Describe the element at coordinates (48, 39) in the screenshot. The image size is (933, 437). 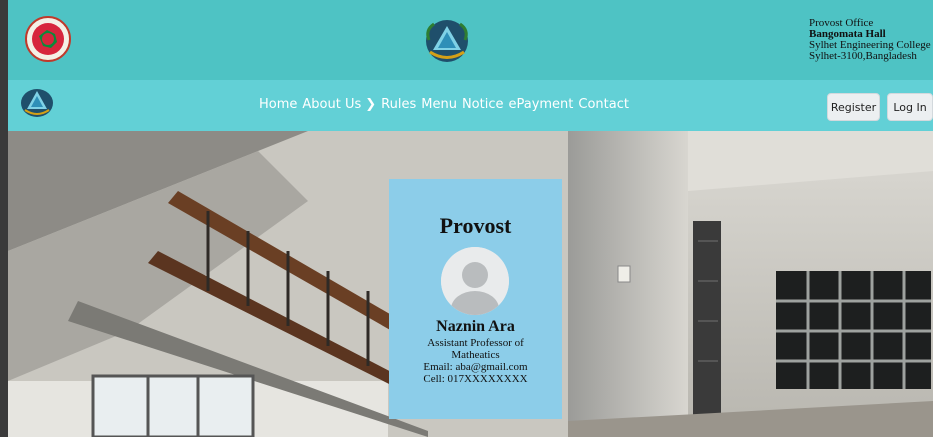
I see `government-seal-logo` at that location.